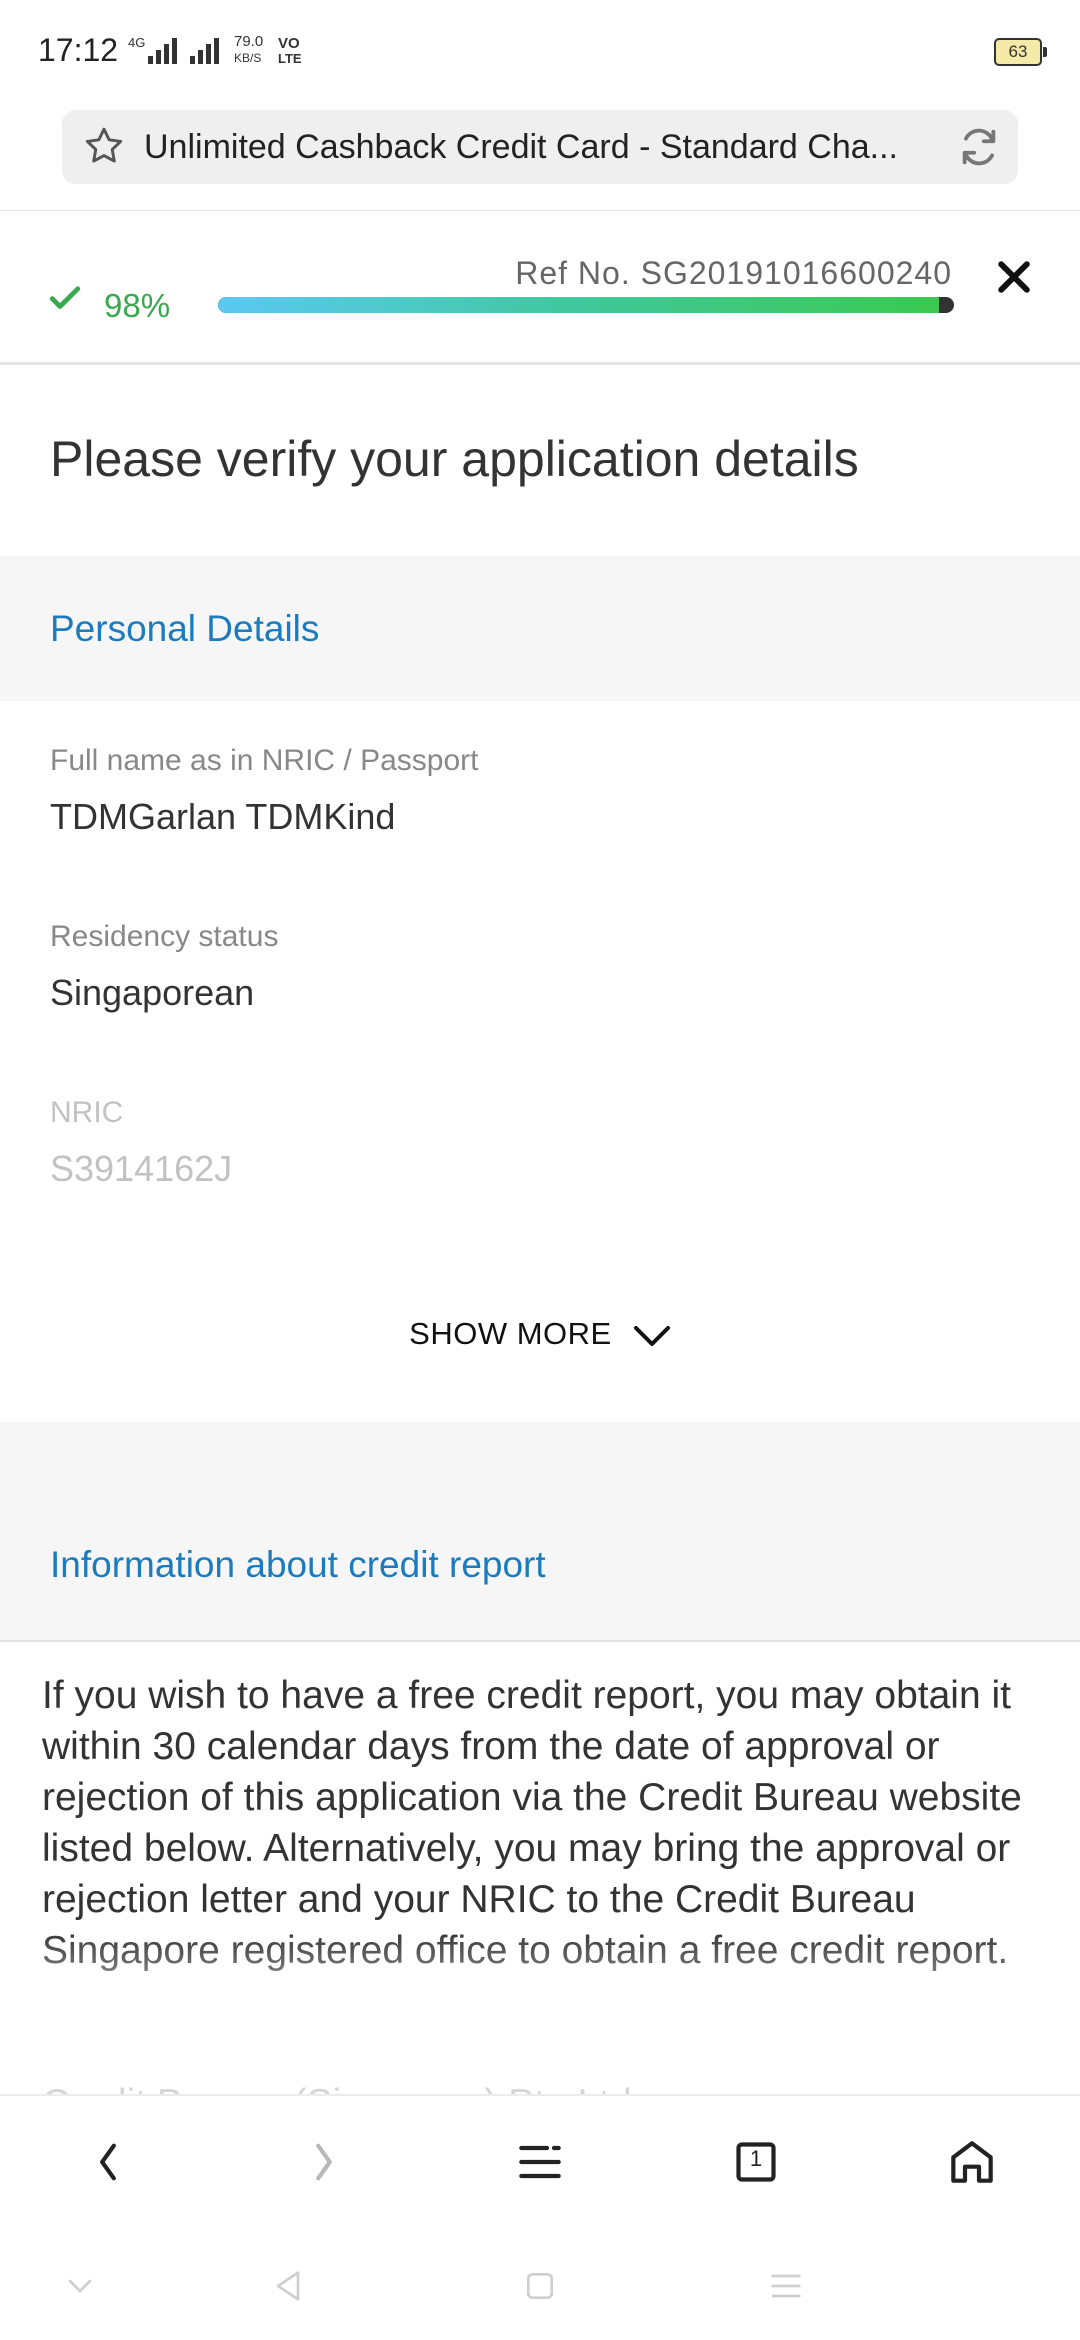  Describe the element at coordinates (223, 816) in the screenshot. I see `field-value-full-name: TDMGarlan TDMKind` at that location.